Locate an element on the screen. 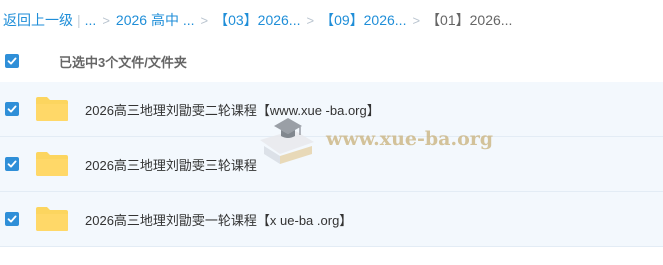 The image size is (663, 265). select-all-checkbox is located at coordinates (12, 61).